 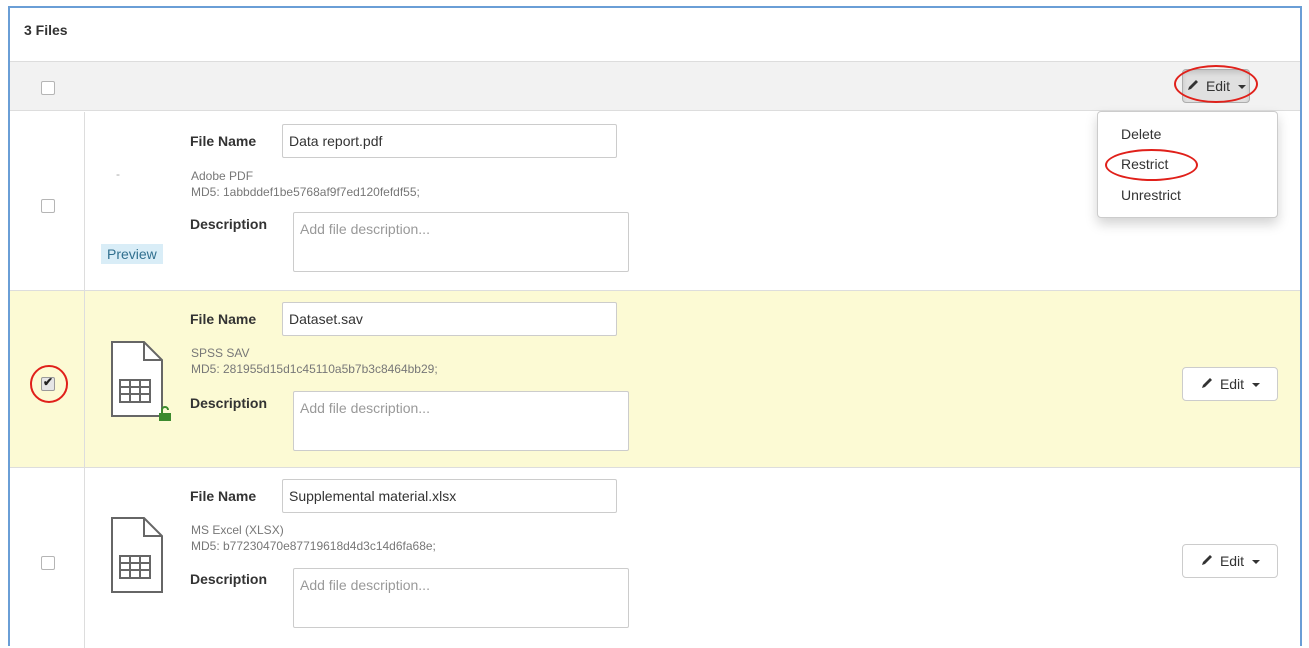 I want to click on table-file-icon, so click(x=138, y=558).